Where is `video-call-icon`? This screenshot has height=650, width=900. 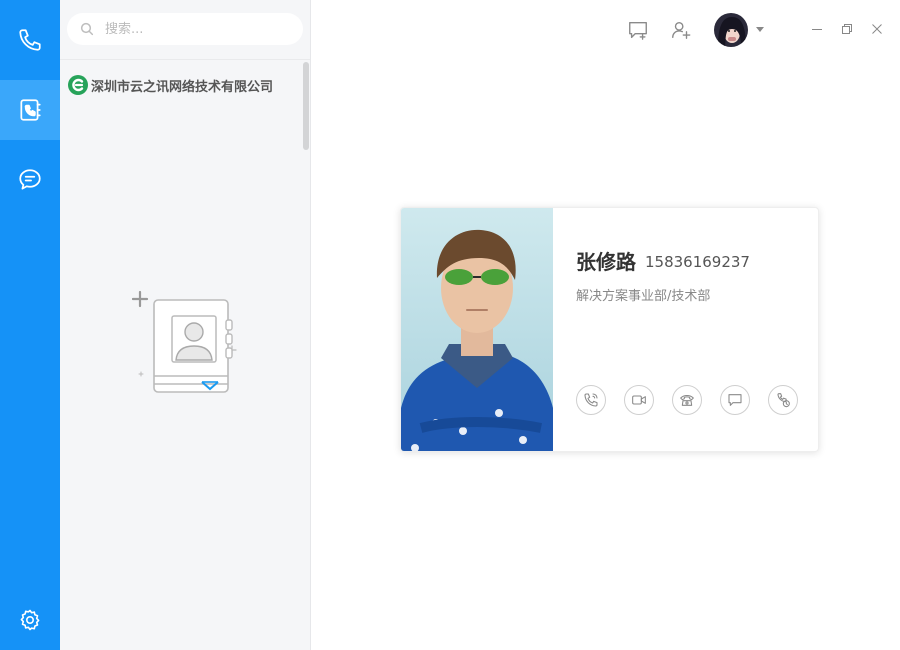
video-call-icon is located at coordinates (639, 400).